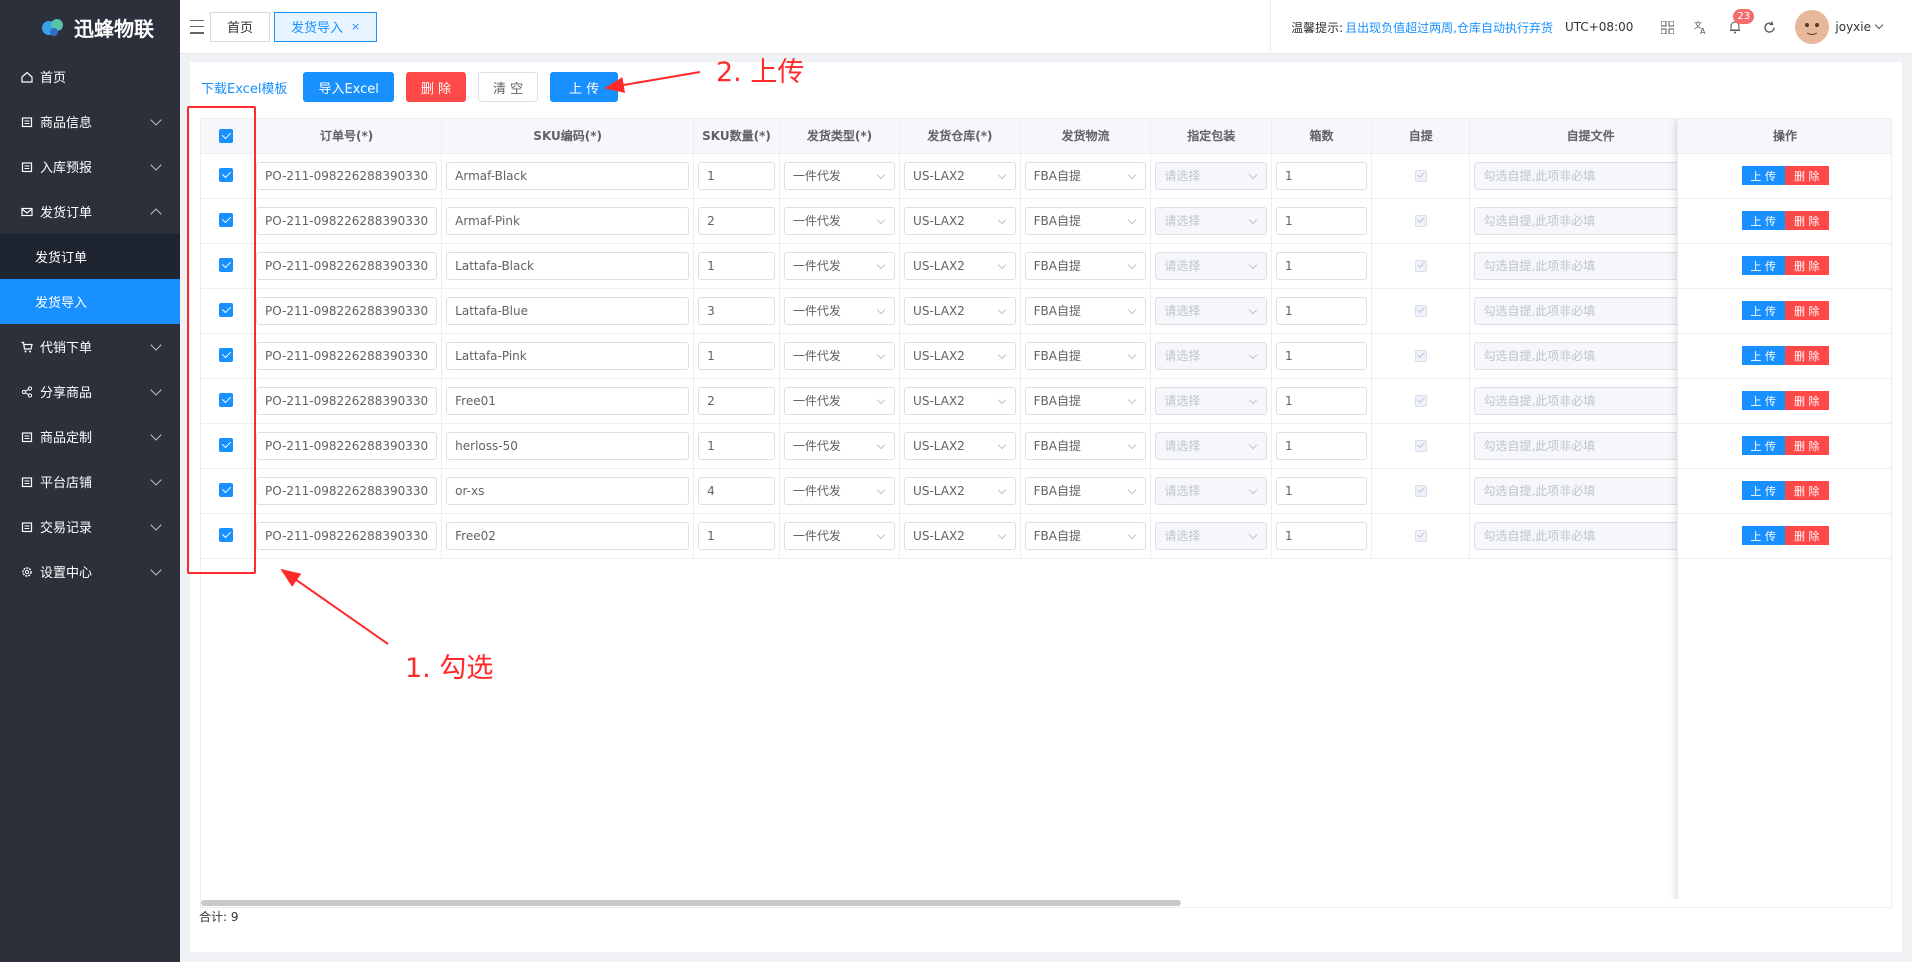 This screenshot has width=1912, height=962. I want to click on tab-shipment-import: 发货导入 ×, so click(326, 26).